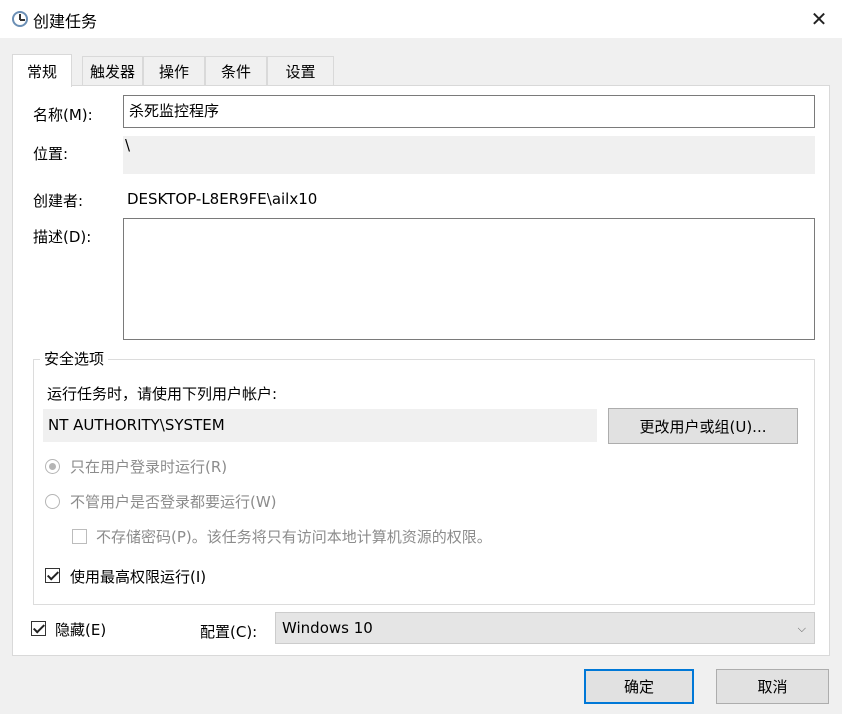 Image resolution: width=842 pixels, height=714 pixels. What do you see at coordinates (327, 628) in the screenshot?
I see `configure-select-value: Windows 10` at bounding box center [327, 628].